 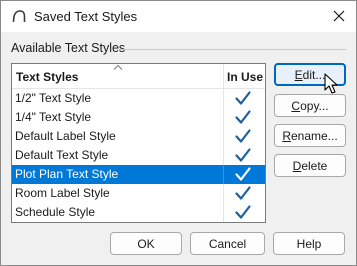 I want to click on close-icon, so click(x=339, y=16).